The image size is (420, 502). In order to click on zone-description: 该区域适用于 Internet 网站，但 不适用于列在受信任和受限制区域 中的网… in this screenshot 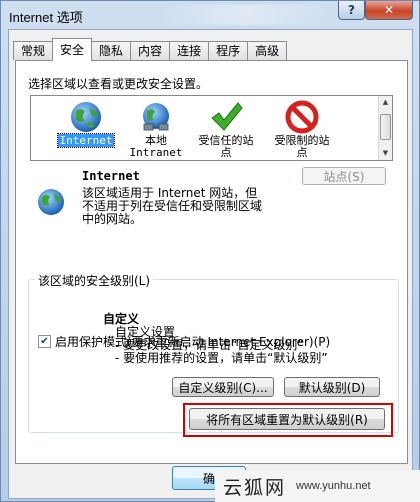, I will do `click(182, 206)`.